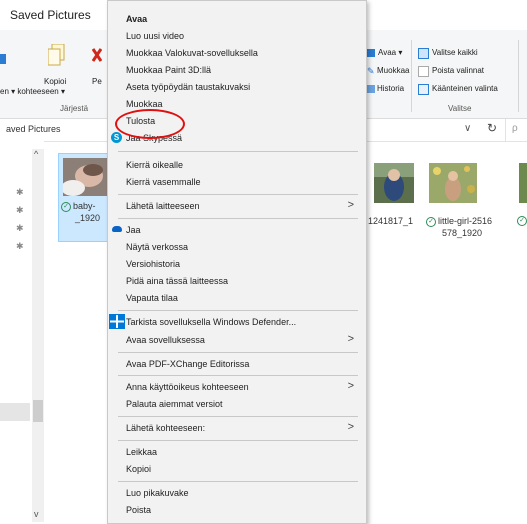 The height and width of the screenshot is (524, 527). I want to click on file-item: 1241817_1, so click(393, 196).